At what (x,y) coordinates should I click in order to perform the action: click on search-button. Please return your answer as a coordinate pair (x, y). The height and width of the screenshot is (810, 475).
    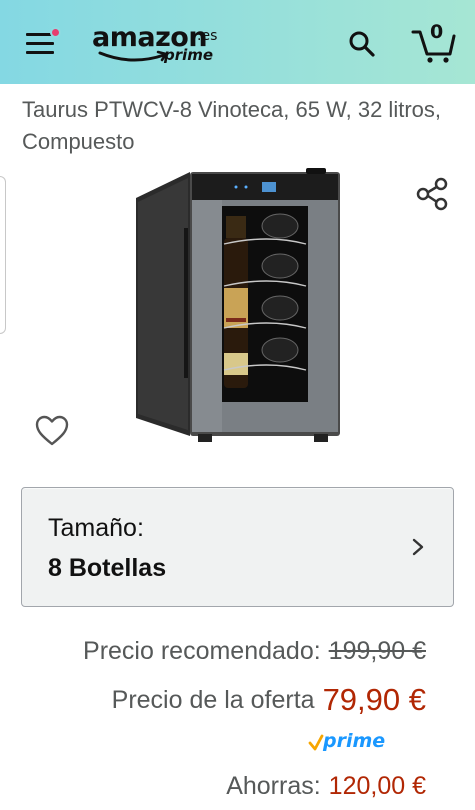
    Looking at the image, I should click on (362, 44).